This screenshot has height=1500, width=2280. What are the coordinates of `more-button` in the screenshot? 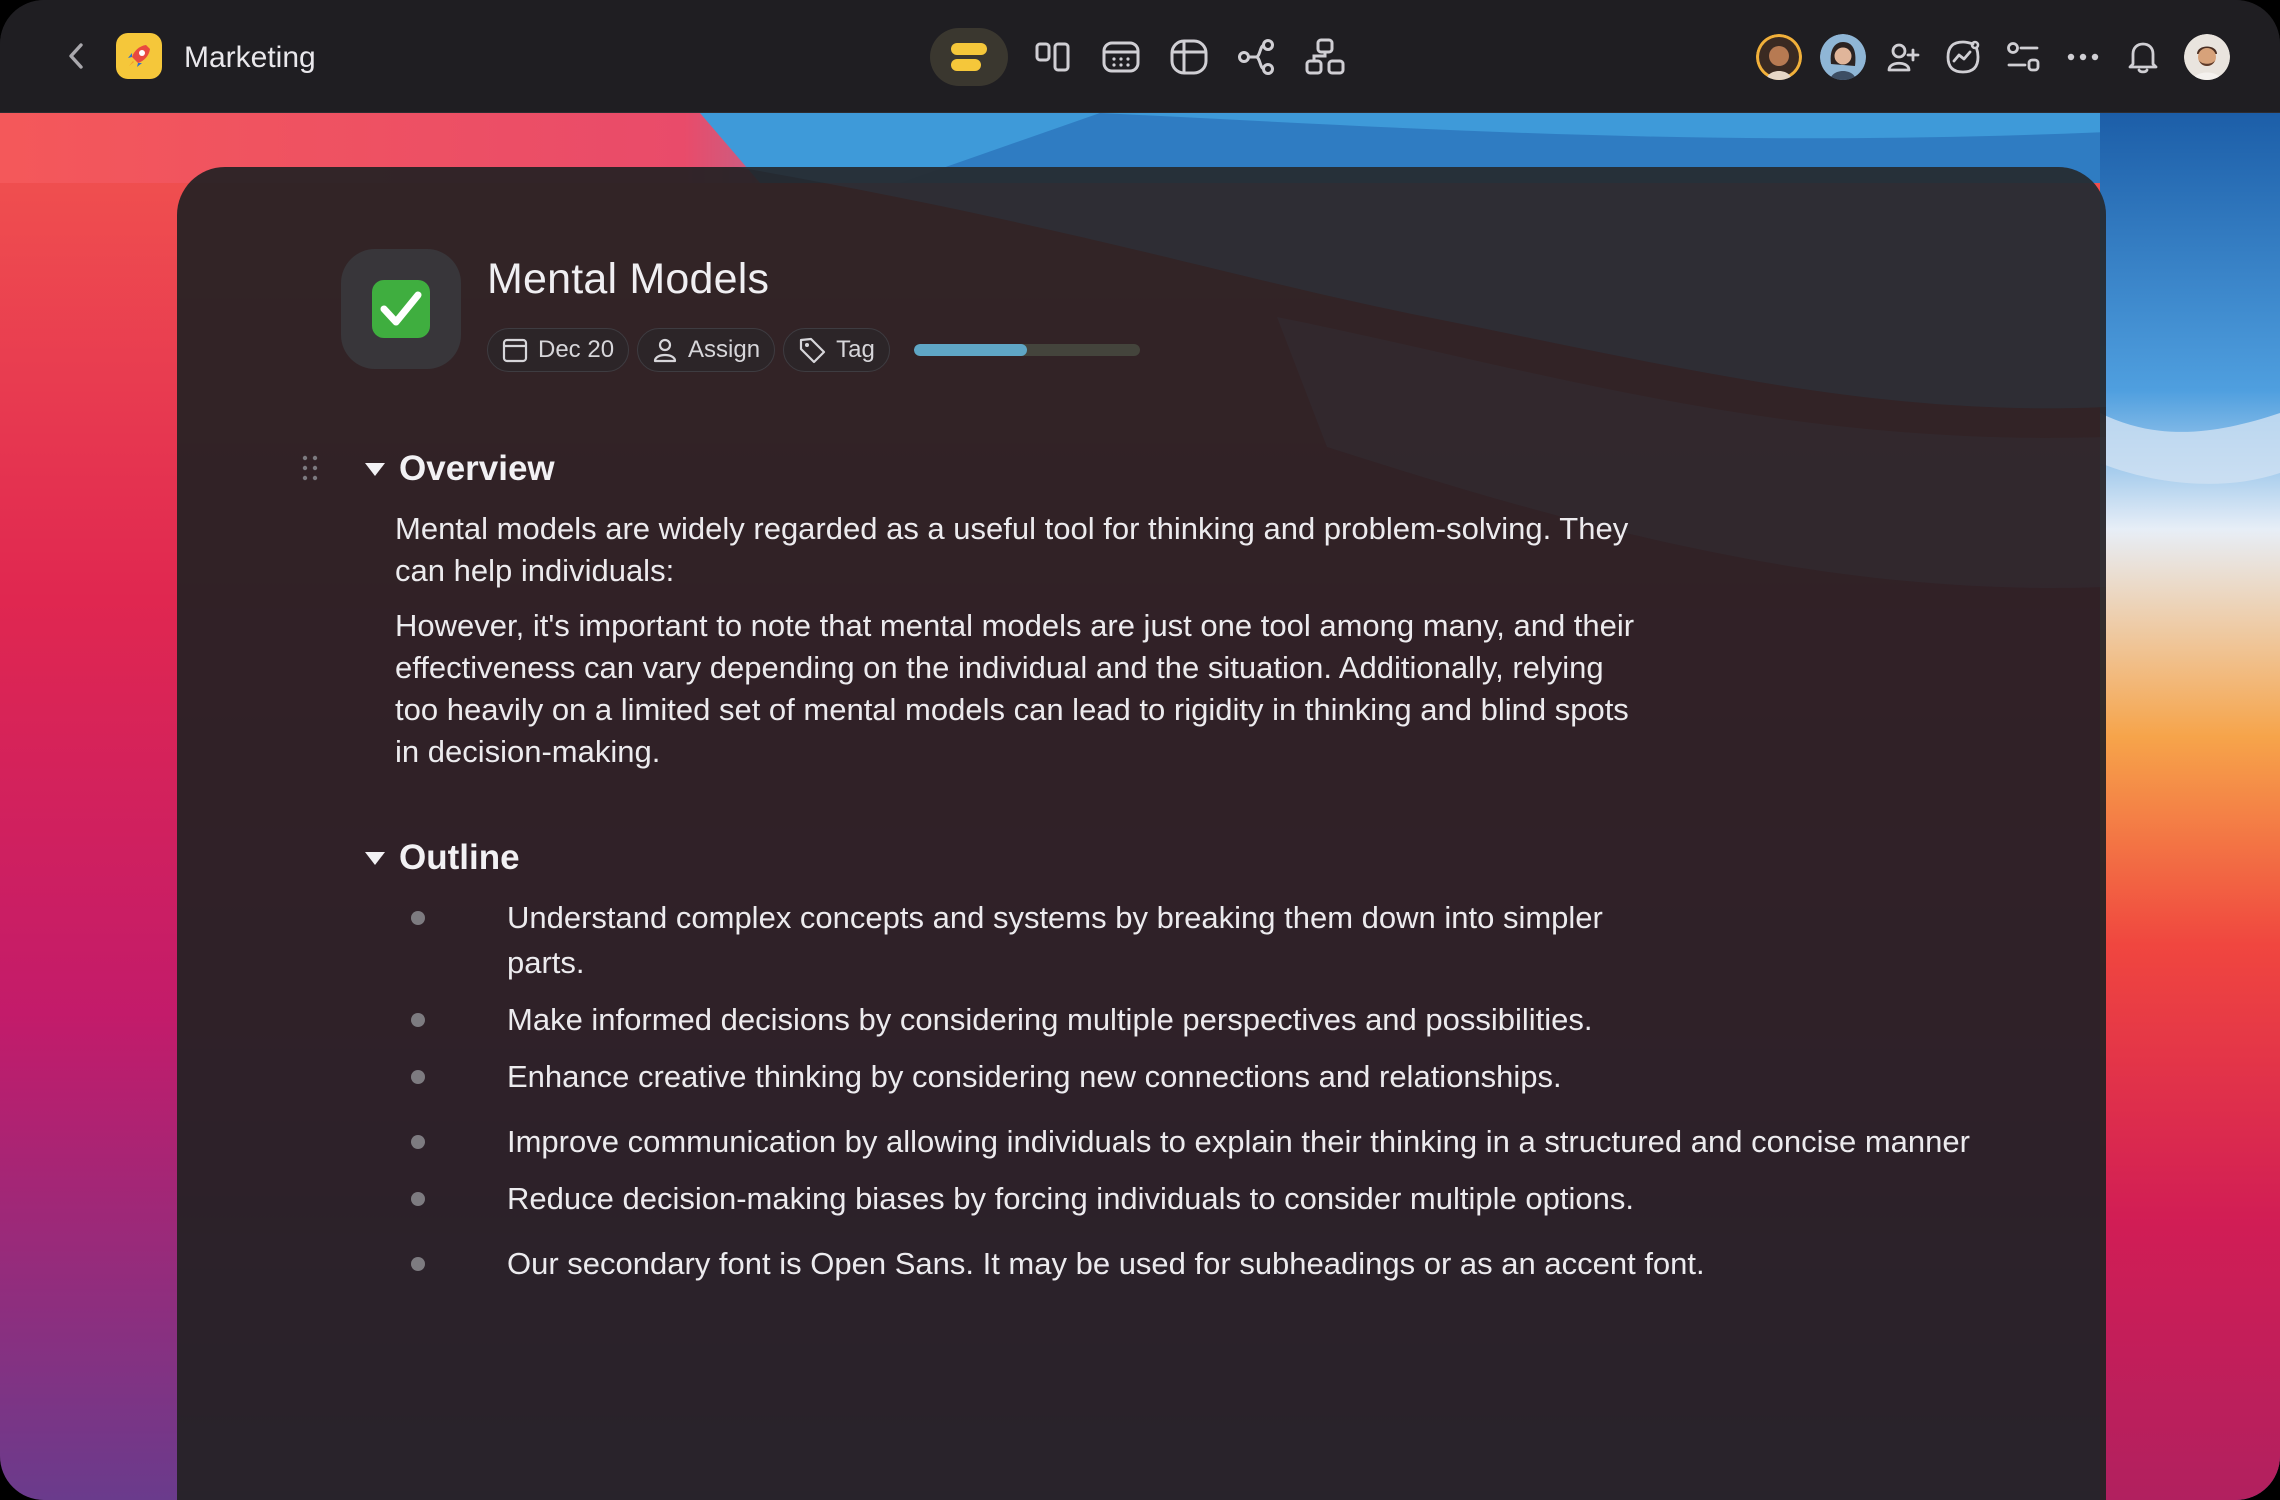 It's located at (2083, 57).